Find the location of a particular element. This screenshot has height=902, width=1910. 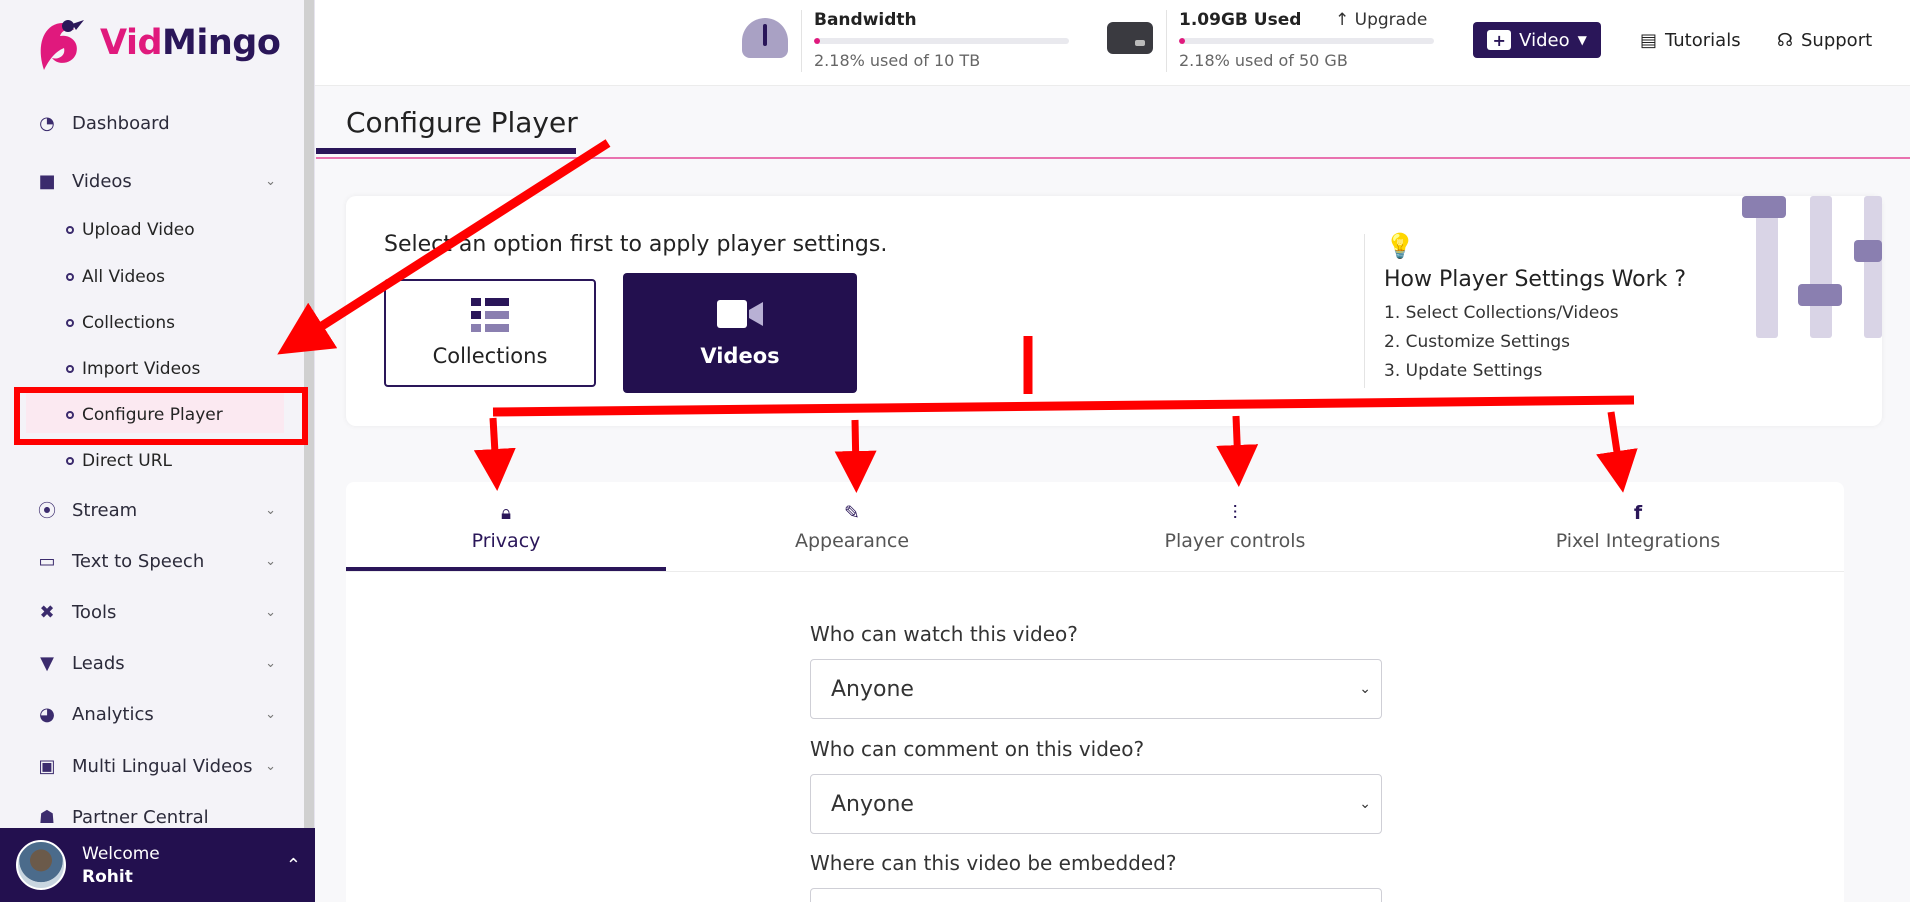

annotation-arrow is located at coordinates (855, 456).